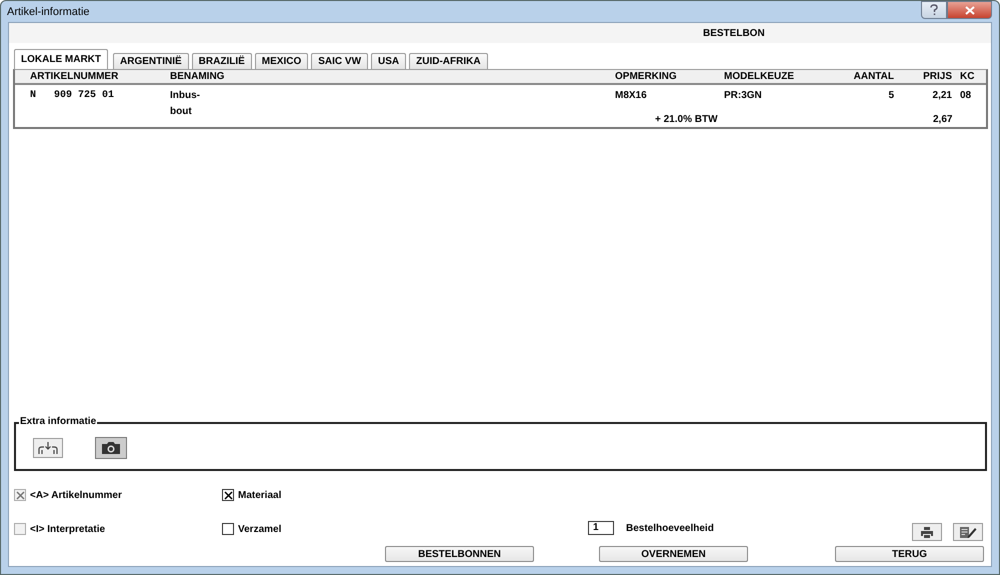 The width and height of the screenshot is (1000, 575). I want to click on window-title: Artikel-informatie, so click(48, 12).